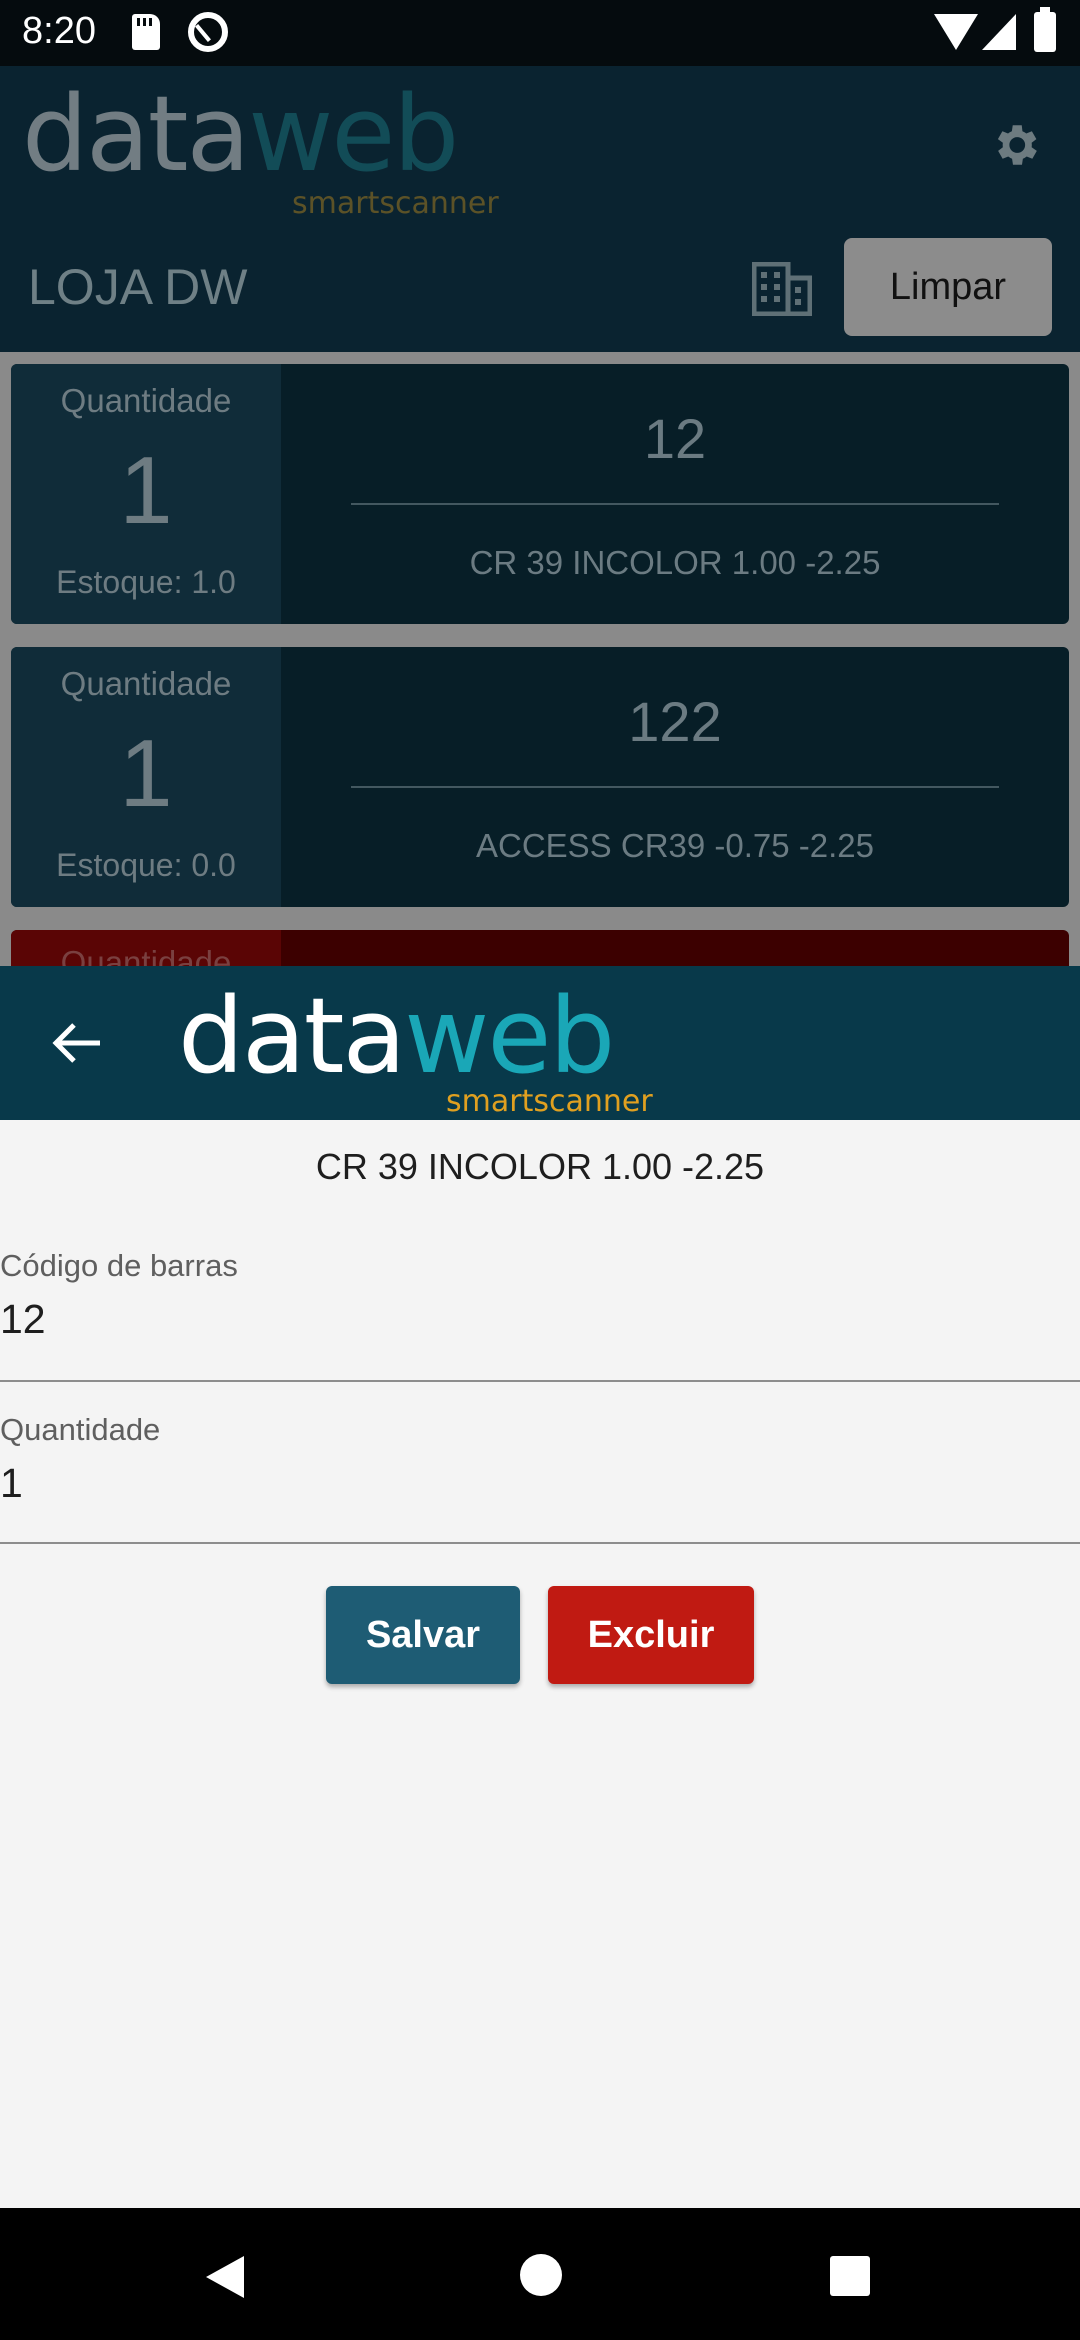 Image resolution: width=1080 pixels, height=2340 pixels. What do you see at coordinates (423, 1635) in the screenshot?
I see `save-button: Salvar` at bounding box center [423, 1635].